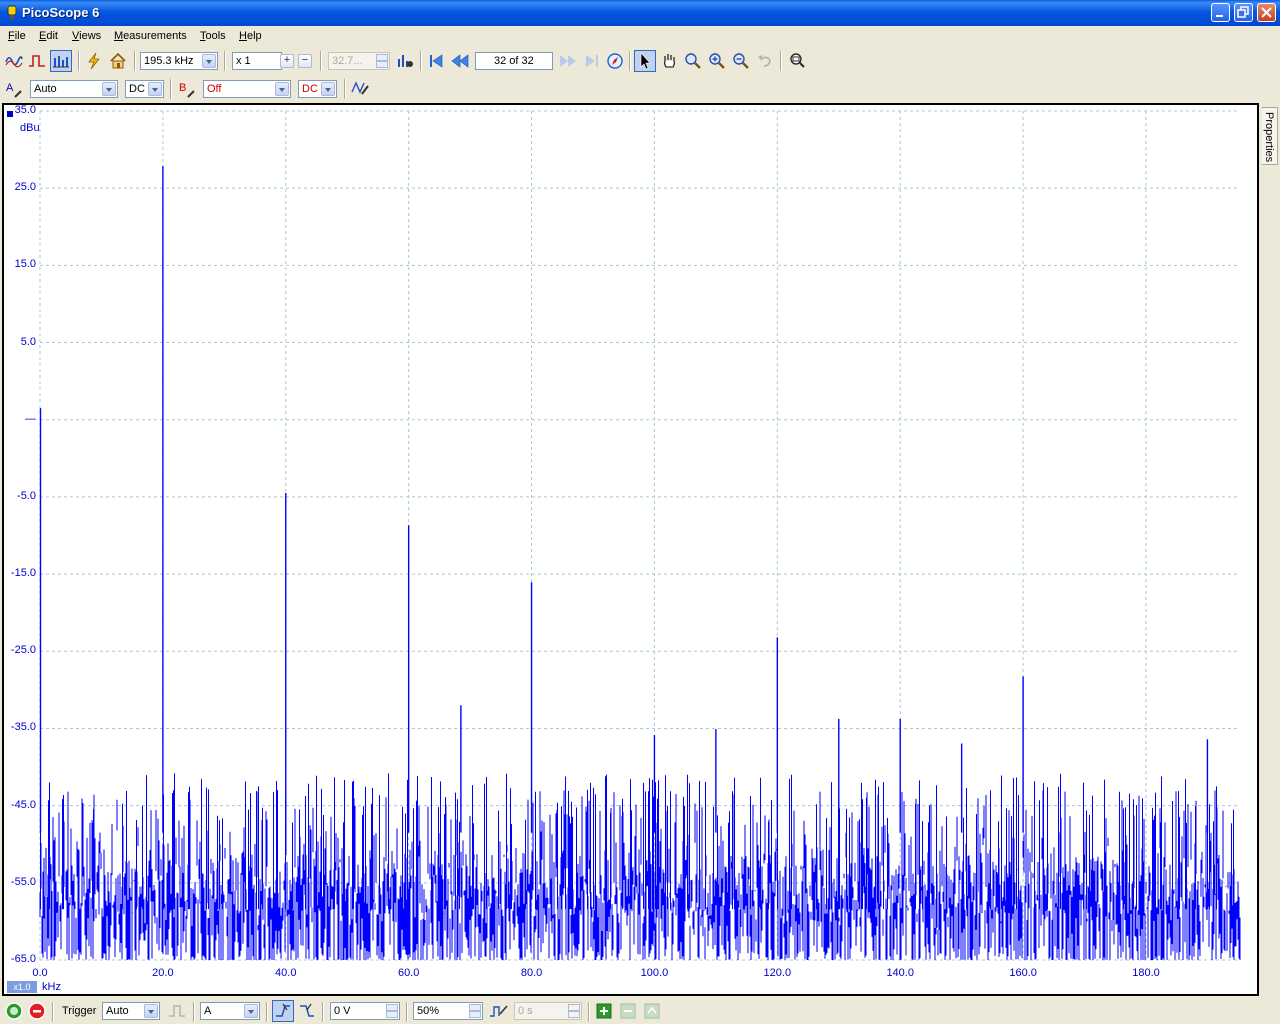 The height and width of the screenshot is (1024, 1280). I want to click on menu-bar: File Edit Views Measurements Tools Help, so click(640, 36).